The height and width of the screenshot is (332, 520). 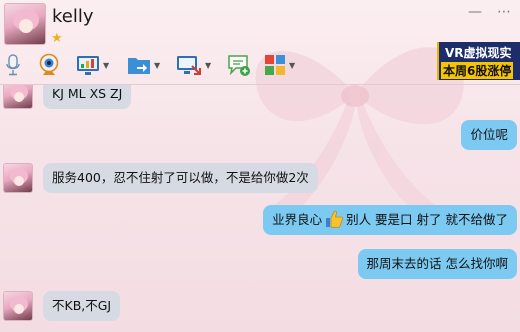 What do you see at coordinates (189, 65) in the screenshot?
I see `screen-share-icon` at bounding box center [189, 65].